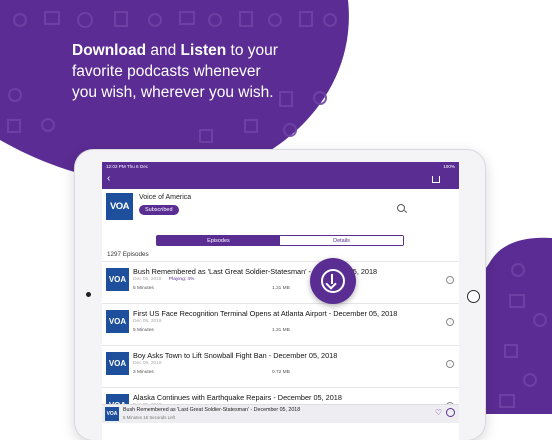 The image size is (552, 440). Describe the element at coordinates (128, 254) in the screenshot. I see `episode-count: 1297 Episodes` at that location.